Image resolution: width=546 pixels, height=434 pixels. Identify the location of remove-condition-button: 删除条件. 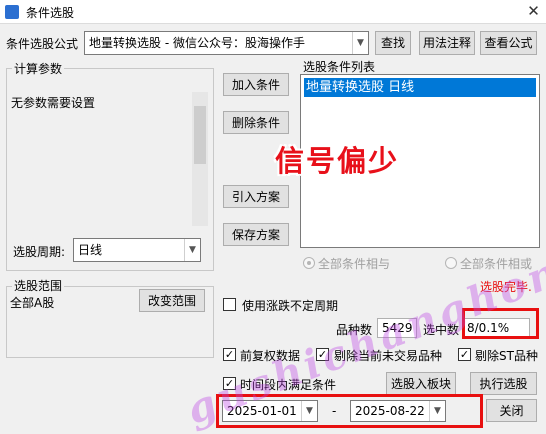
(256, 122).